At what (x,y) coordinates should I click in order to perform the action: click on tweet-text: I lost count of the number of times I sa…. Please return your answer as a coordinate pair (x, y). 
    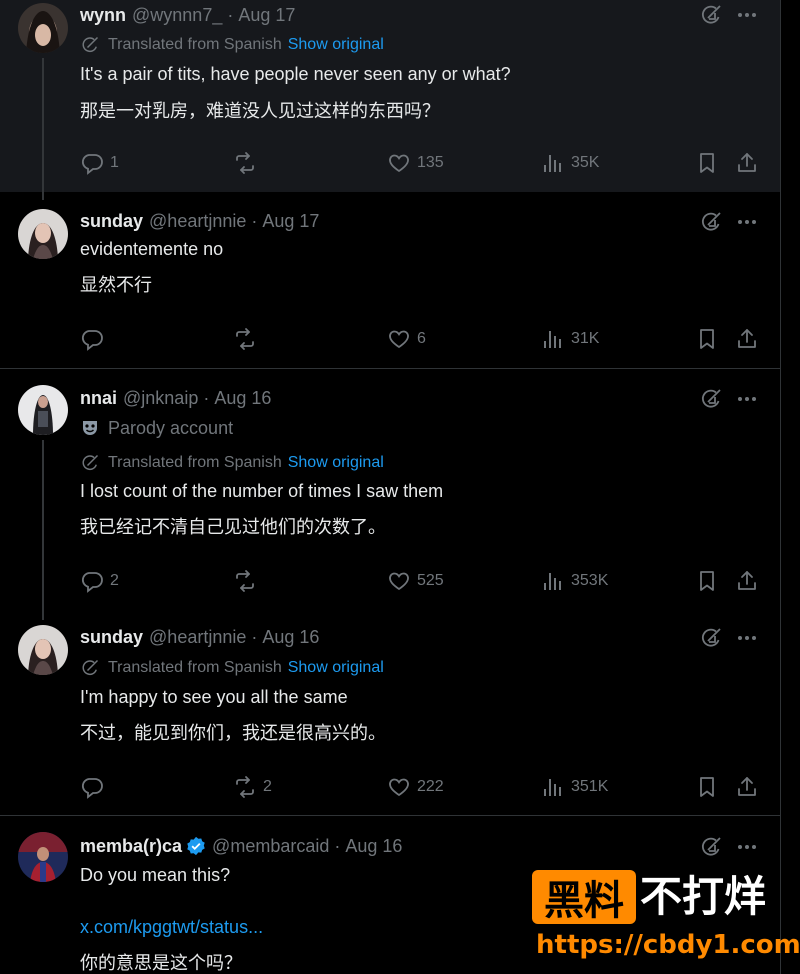
    Looking at the image, I should click on (262, 491).